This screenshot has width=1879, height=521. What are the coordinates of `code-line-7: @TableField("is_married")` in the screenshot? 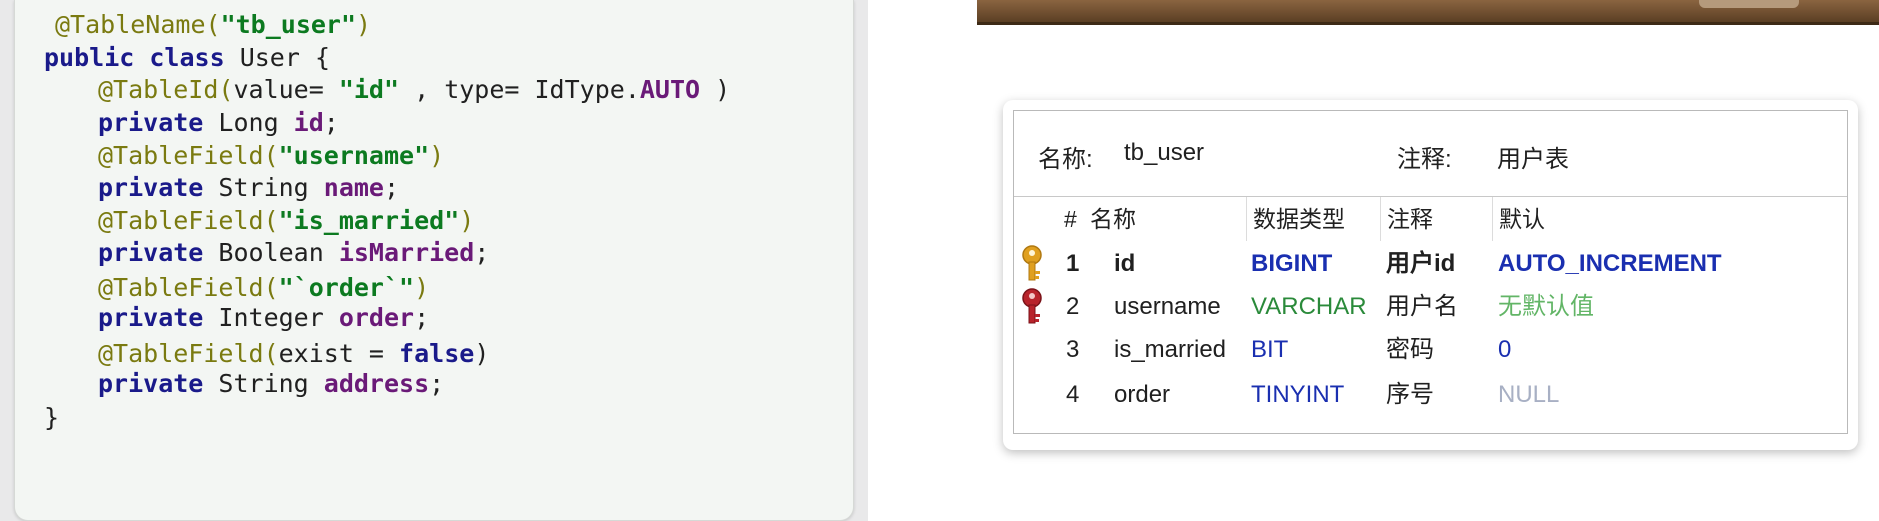 It's located at (286, 221).